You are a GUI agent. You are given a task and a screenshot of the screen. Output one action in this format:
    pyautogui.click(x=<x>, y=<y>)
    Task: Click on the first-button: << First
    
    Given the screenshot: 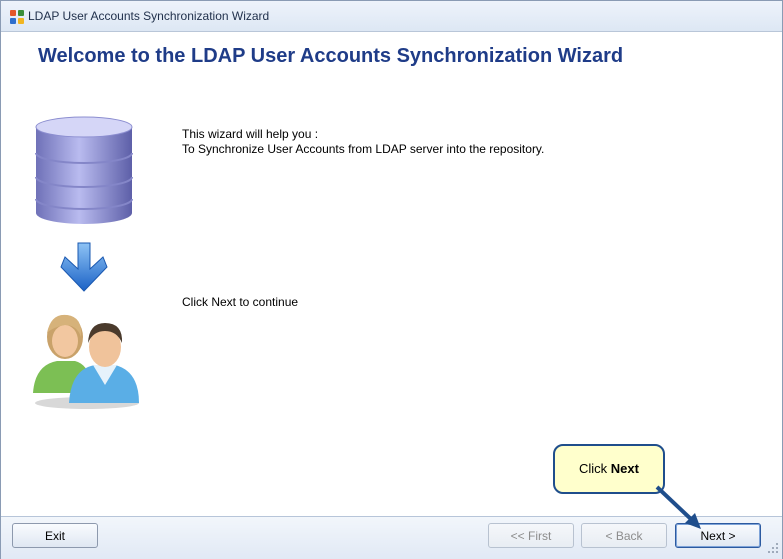 What is the action you would take?
    pyautogui.click(x=531, y=535)
    